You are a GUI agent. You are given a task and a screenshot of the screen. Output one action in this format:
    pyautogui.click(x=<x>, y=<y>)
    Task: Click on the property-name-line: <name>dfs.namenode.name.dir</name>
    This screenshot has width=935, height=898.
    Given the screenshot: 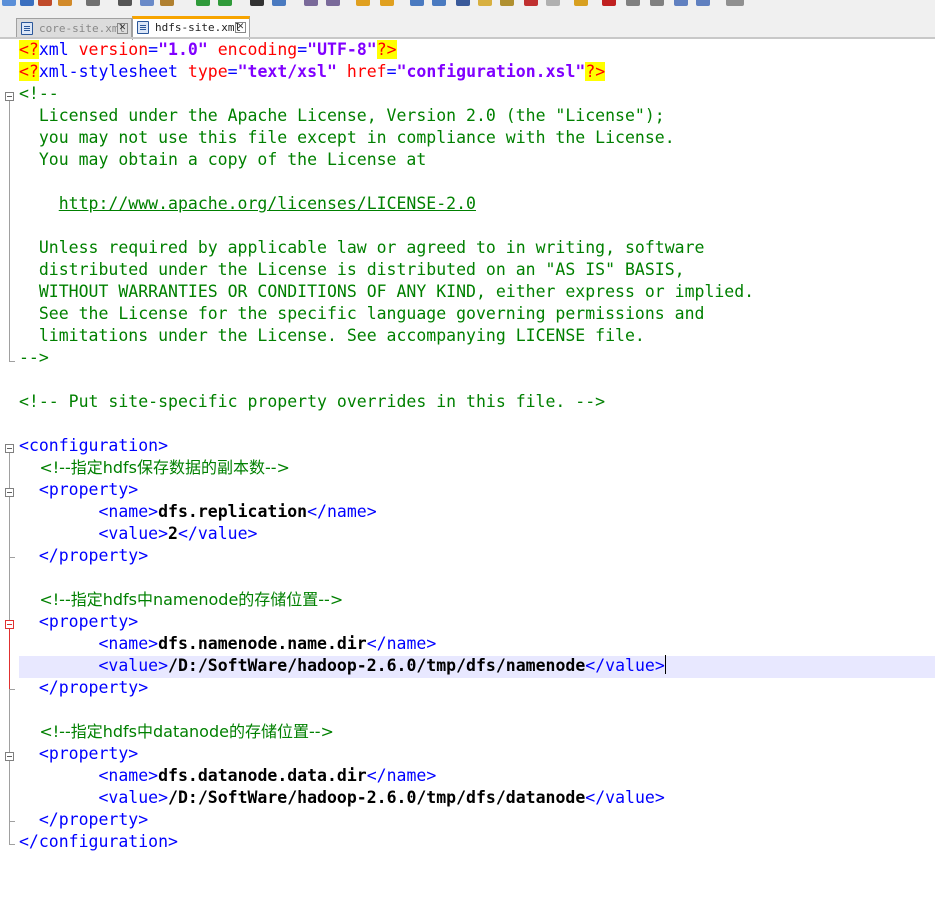 What is the action you would take?
    pyautogui.click(x=267, y=643)
    